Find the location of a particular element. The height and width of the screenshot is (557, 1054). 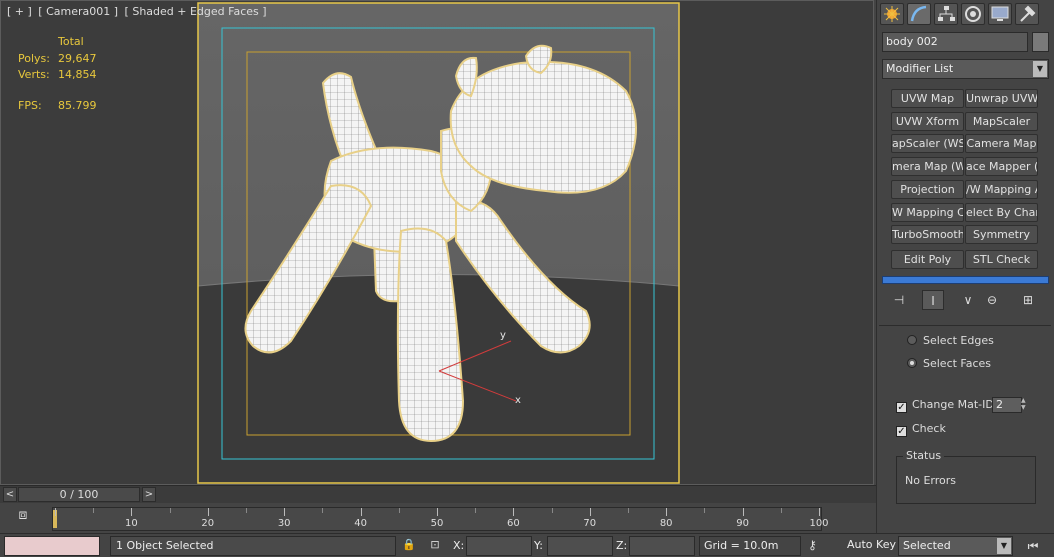

x-coord-label: X: is located at coordinates (459, 545).